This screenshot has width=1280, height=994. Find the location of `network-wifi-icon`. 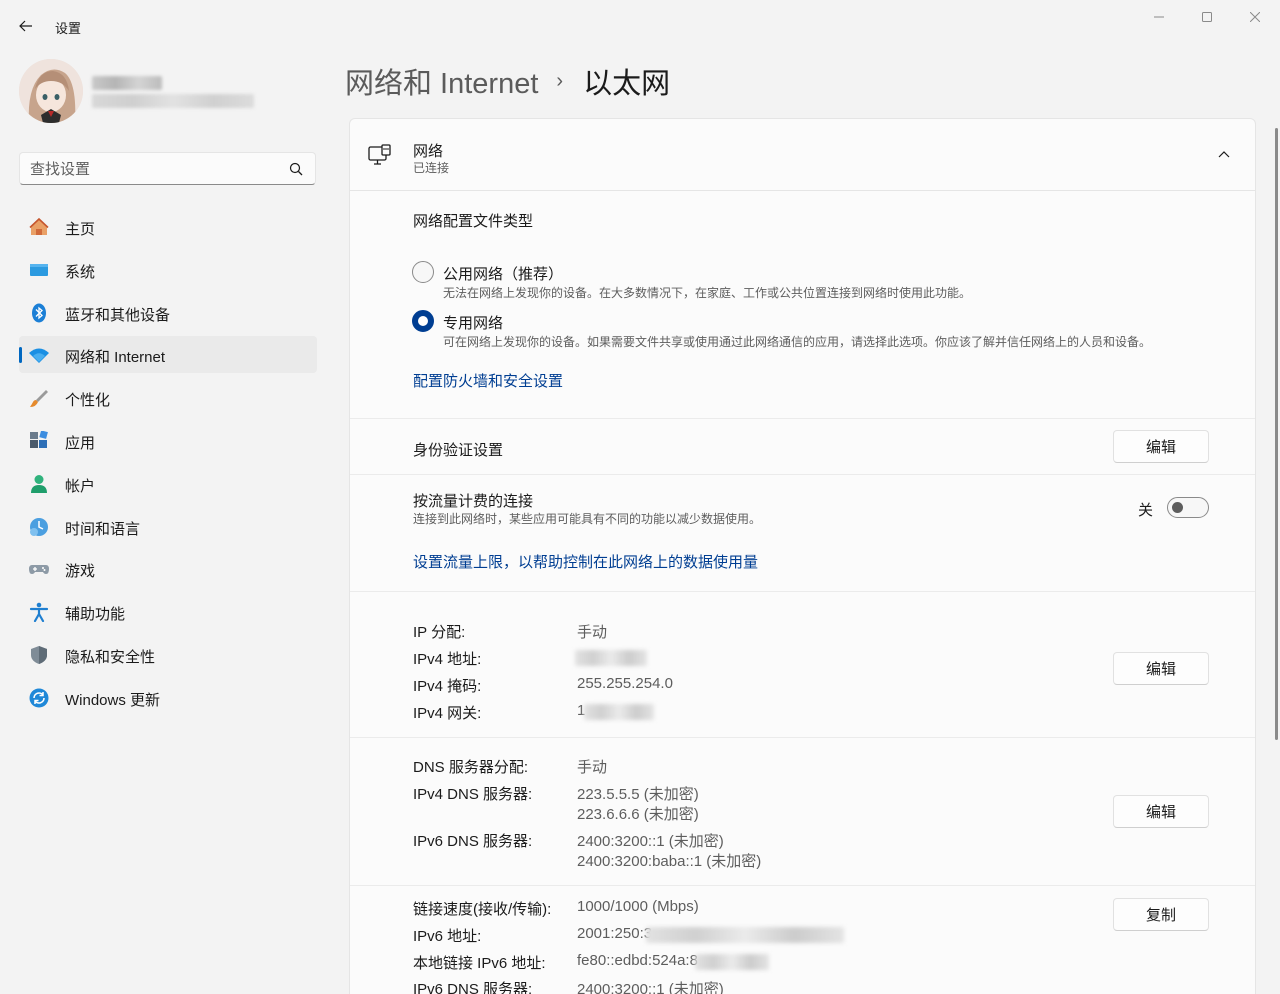

network-wifi-icon is located at coordinates (39, 356).